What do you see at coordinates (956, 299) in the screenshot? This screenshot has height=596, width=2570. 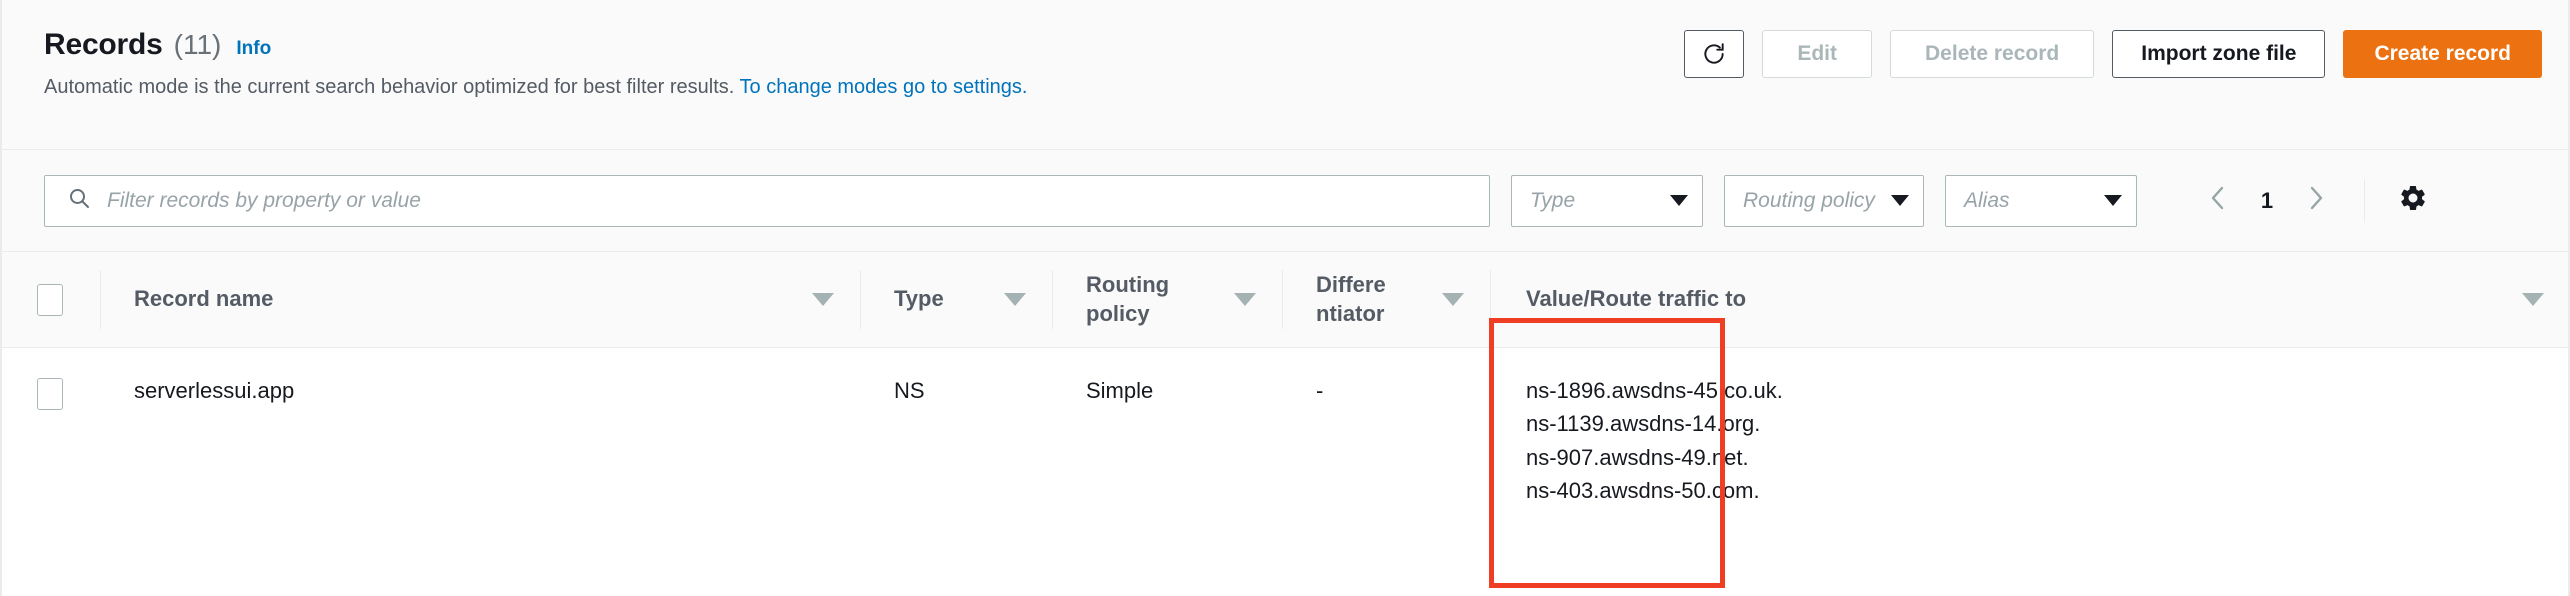 I see `column-header-type: Type` at bounding box center [956, 299].